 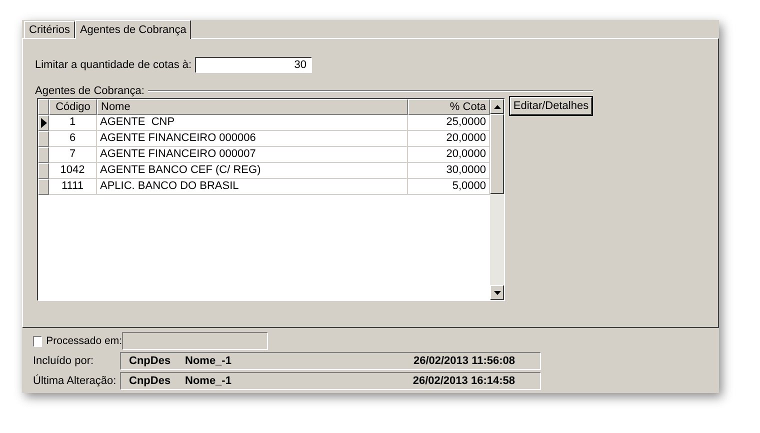 I want to click on table-cell: 7, so click(x=73, y=155).